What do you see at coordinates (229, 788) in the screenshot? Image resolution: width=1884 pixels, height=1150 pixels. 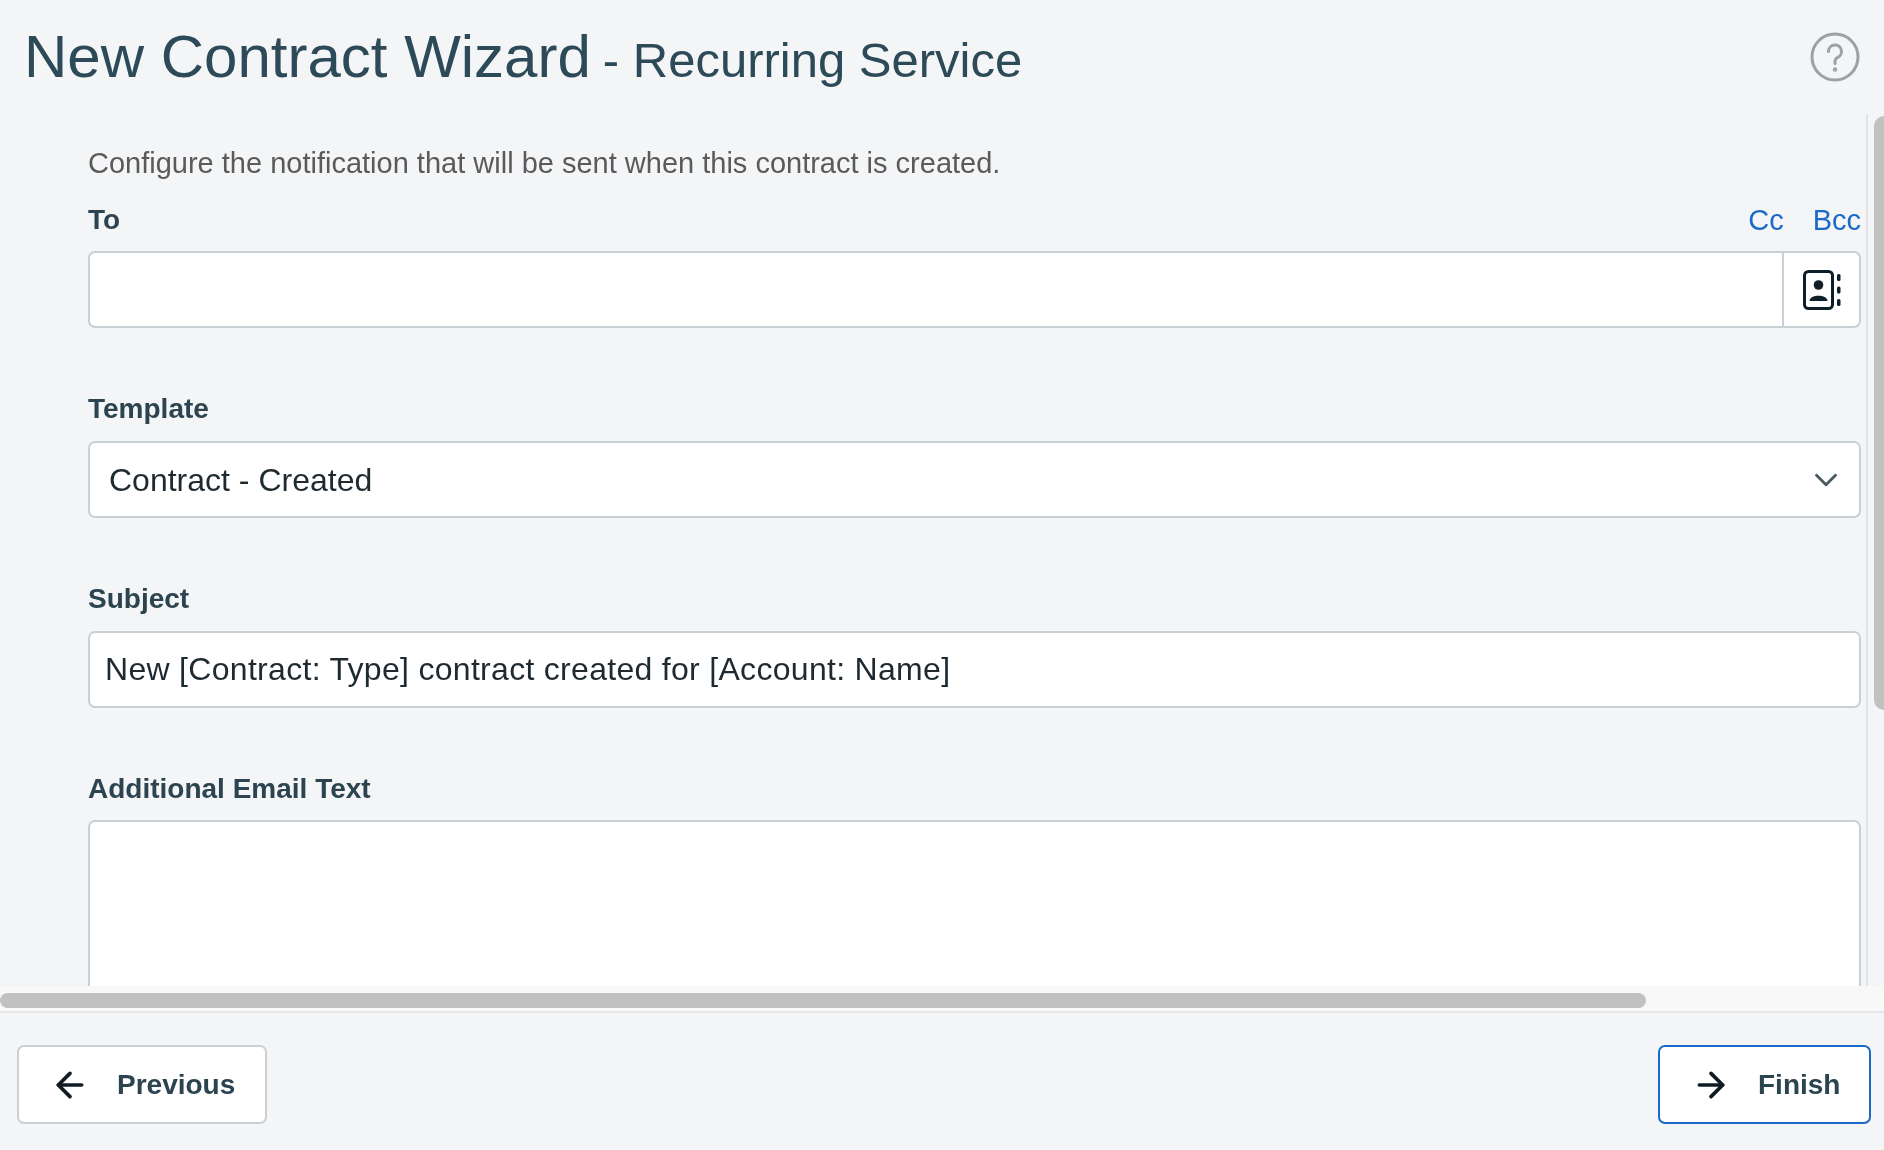 I see `email-text-label: Additional Email Text` at bounding box center [229, 788].